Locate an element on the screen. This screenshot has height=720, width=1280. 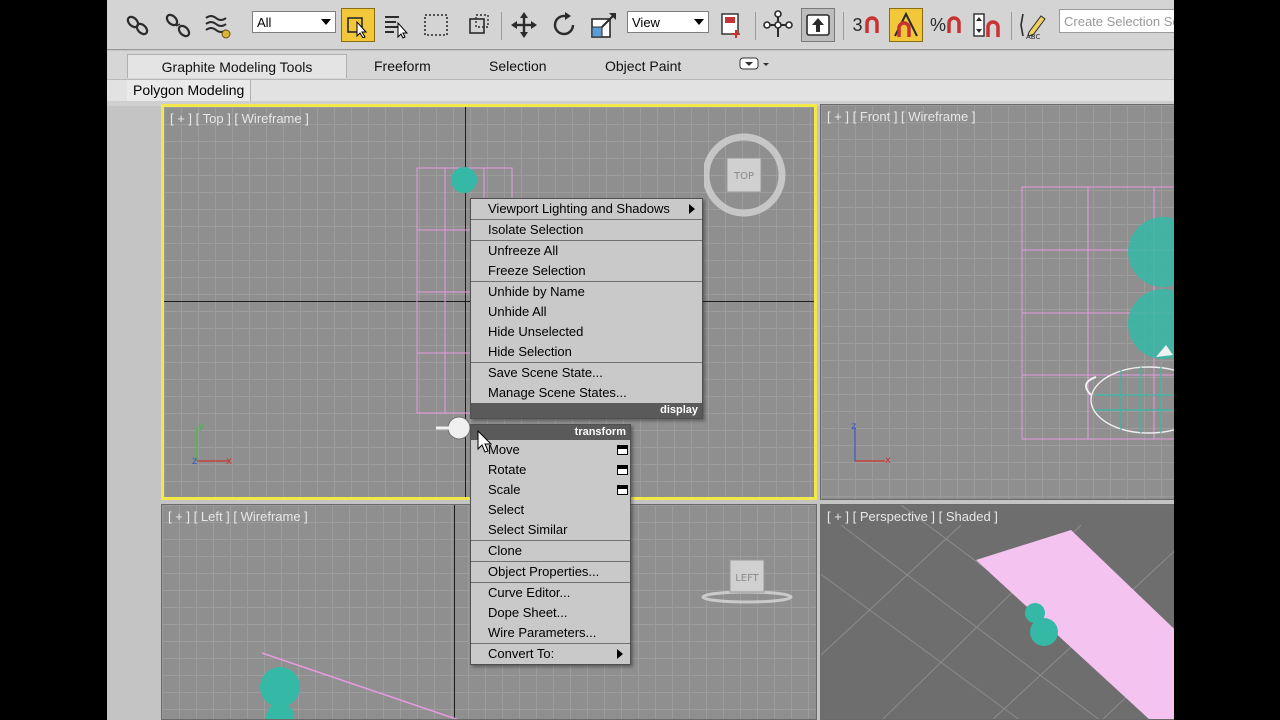
named-selection-input: Create Selection Se is located at coordinates (1116, 21).